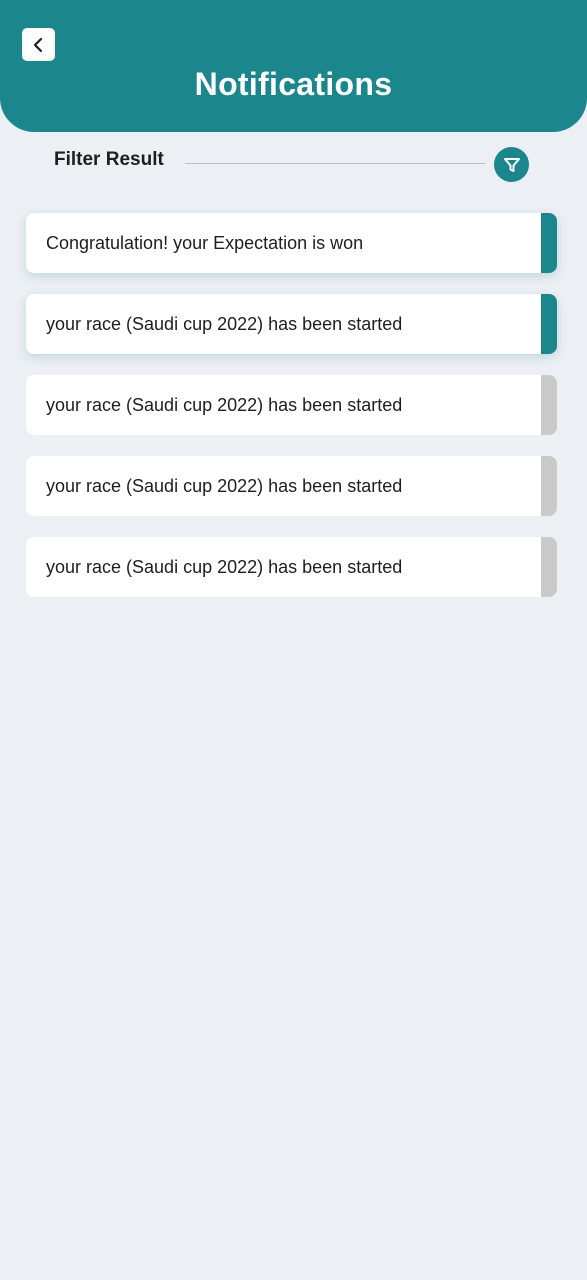 The height and width of the screenshot is (1280, 587). I want to click on notification-item: Congratulation! your Expectation is won, so click(291, 243).